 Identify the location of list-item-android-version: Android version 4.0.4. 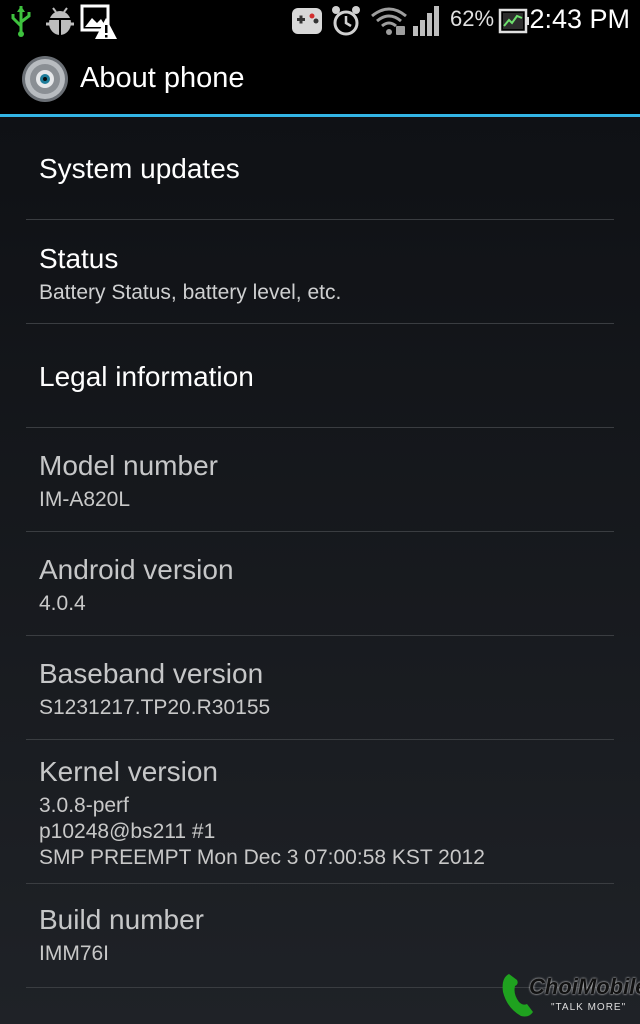
(320, 584).